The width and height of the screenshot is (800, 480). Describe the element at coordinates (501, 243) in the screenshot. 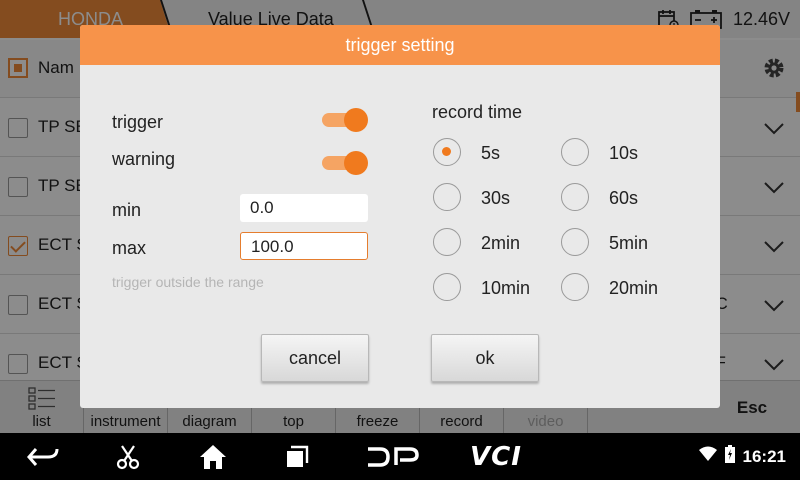

I see `radio-label-2min: 2min` at that location.